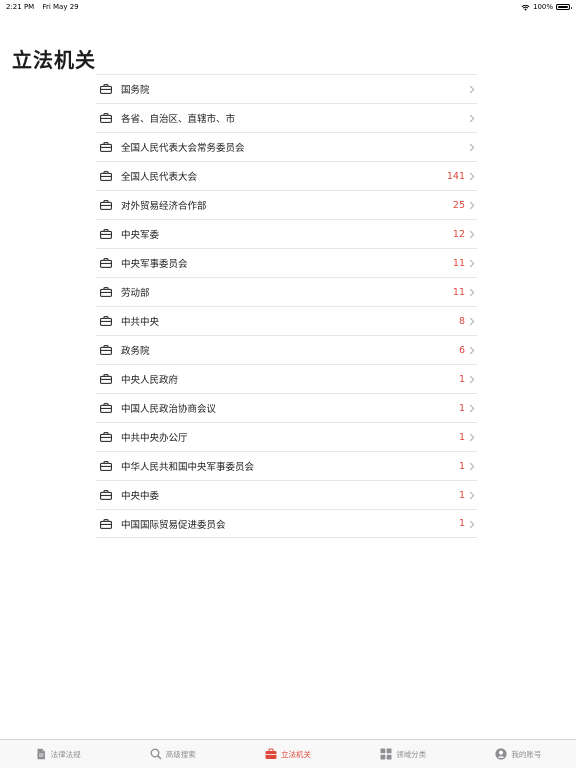 The height and width of the screenshot is (768, 576). I want to click on list-item-label: 中华人民共和国中央军事委员会, so click(188, 467).